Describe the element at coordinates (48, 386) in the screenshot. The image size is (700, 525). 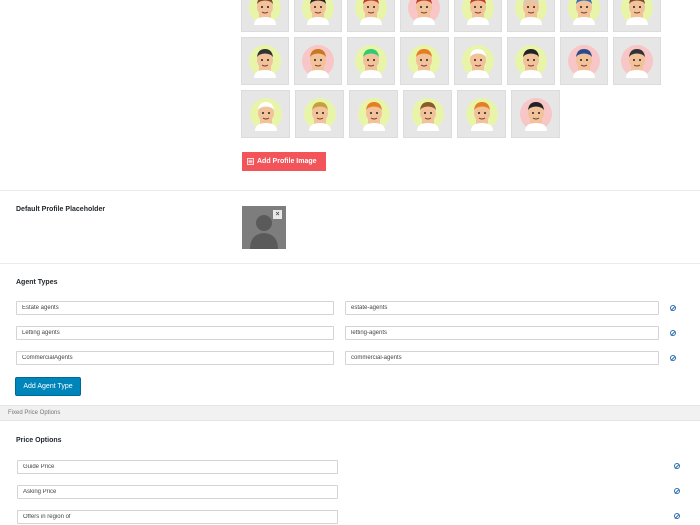
I see `add-agent-type-button: Add Agent Type` at that location.